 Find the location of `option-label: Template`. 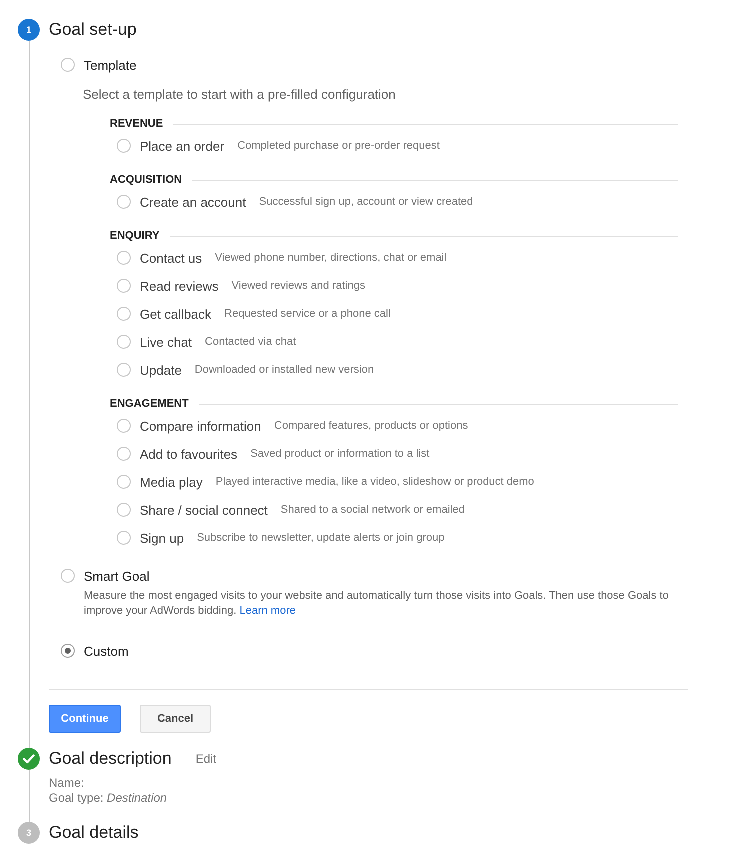

option-label: Template is located at coordinates (110, 65).